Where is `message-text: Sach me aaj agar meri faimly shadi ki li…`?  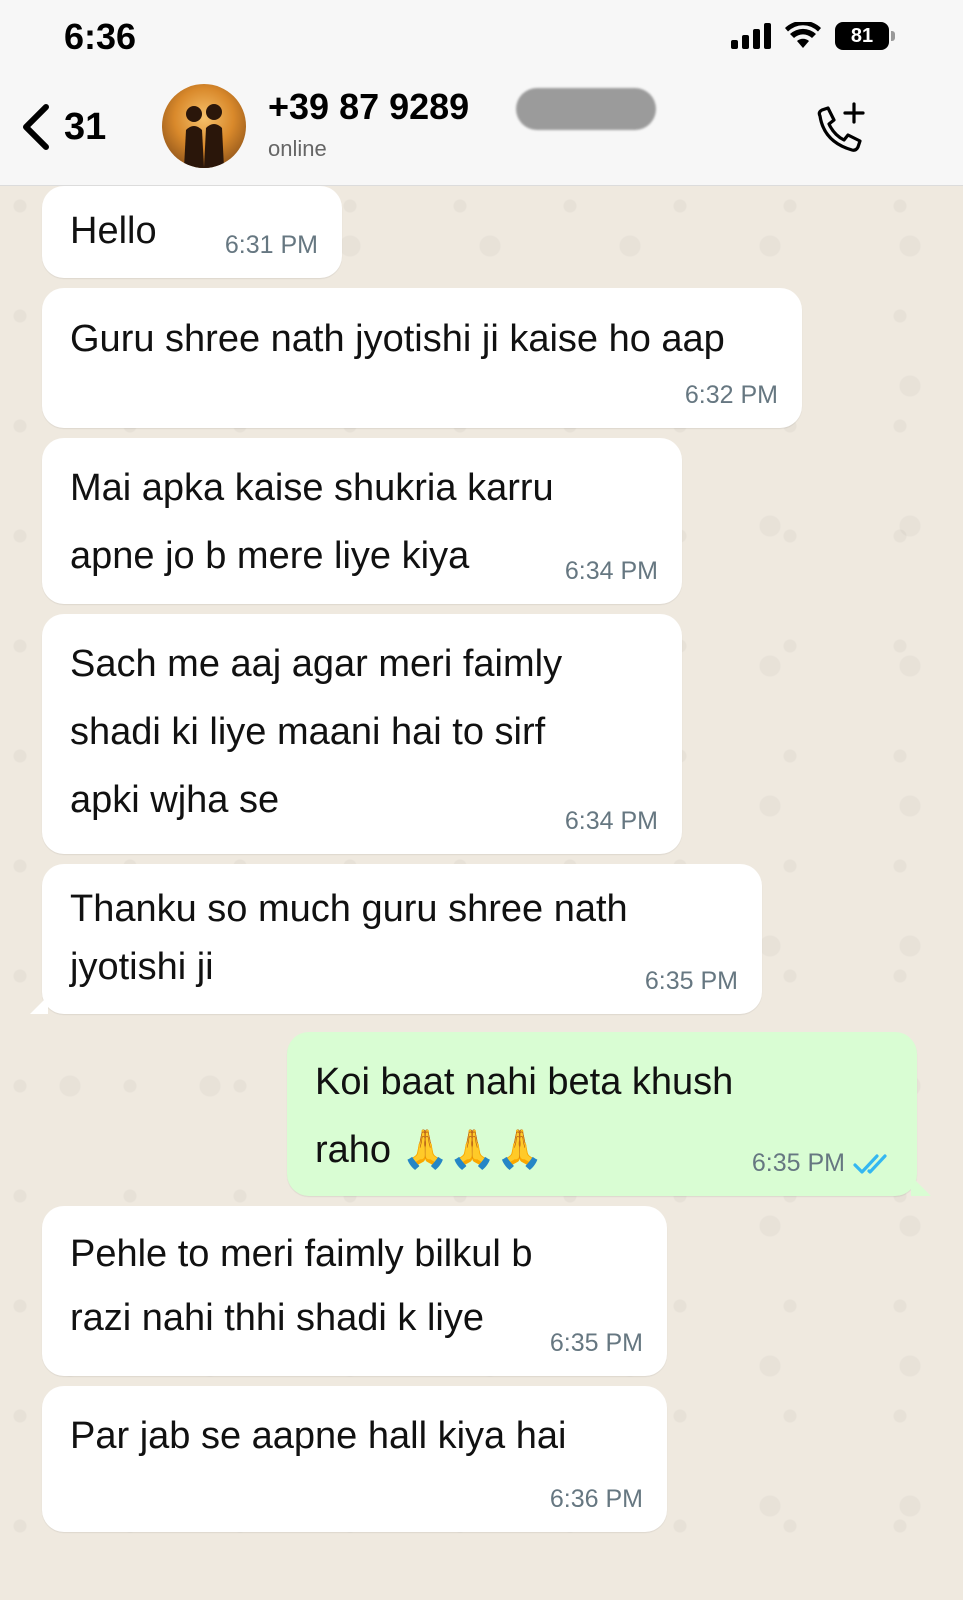 message-text: Sach me aaj agar meri faimly shadi ki li… is located at coordinates (316, 732).